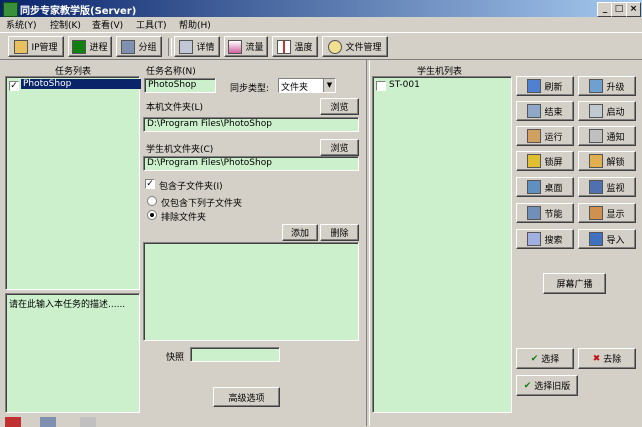 The width and height of the screenshot is (642, 427). Describe the element at coordinates (73, 183) in the screenshot. I see `task-list: ✓ PhotoShop` at that location.